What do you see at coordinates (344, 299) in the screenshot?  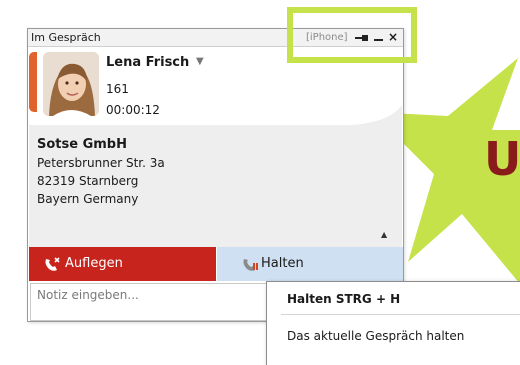 I see `tooltip-title: Halten STRG + H` at bounding box center [344, 299].